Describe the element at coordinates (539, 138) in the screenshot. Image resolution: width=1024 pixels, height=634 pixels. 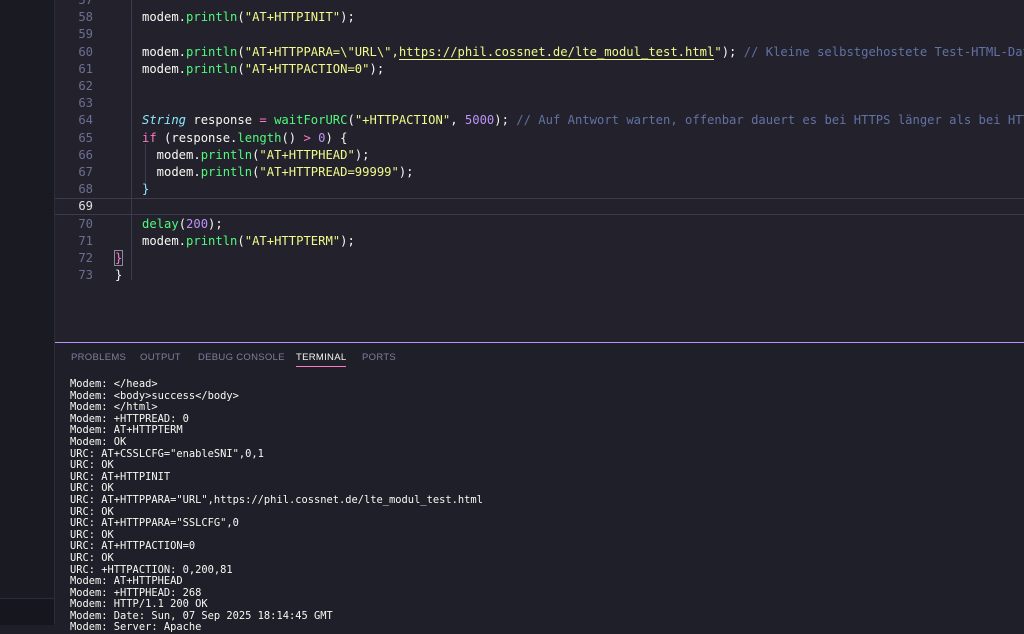
I see `code-line: 65 if (response.length() > 0) {` at that location.